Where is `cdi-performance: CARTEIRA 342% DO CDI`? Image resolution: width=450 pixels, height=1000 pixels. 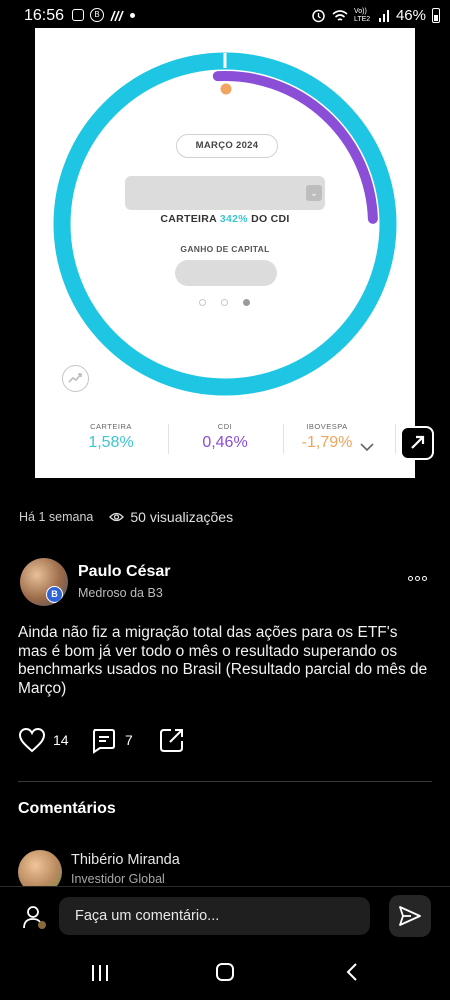 cdi-performance: CARTEIRA 342% DO CDI is located at coordinates (225, 219).